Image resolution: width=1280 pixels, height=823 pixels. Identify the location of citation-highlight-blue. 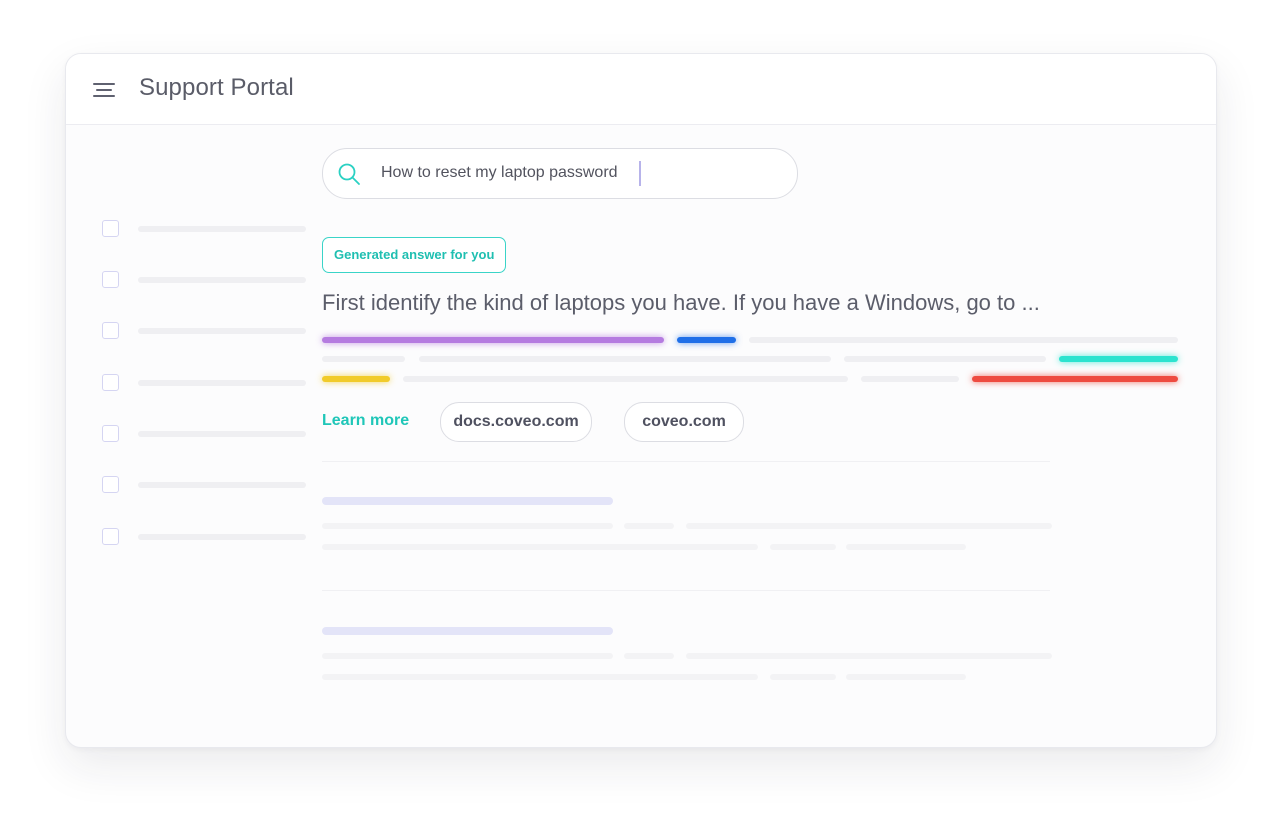
(706, 340).